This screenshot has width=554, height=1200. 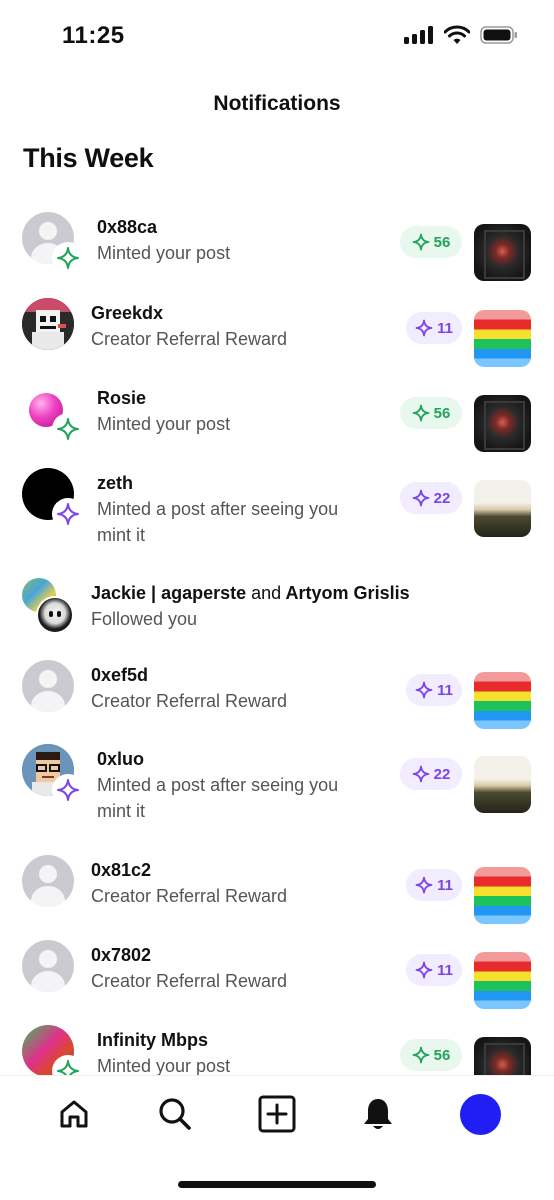 I want to click on page-title: Notifications, so click(x=277, y=103).